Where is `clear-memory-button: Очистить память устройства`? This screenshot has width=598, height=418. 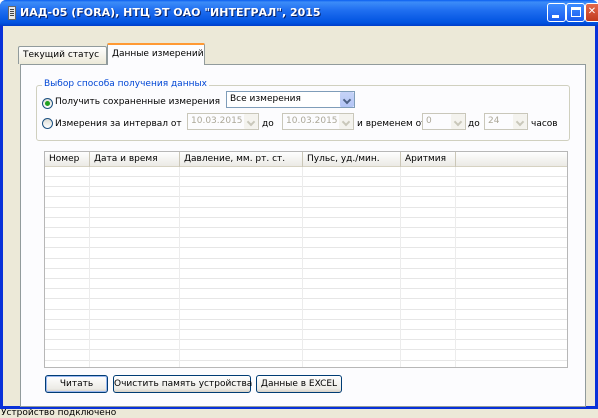 clear-memory-button: Очистить память устройства is located at coordinates (182, 384).